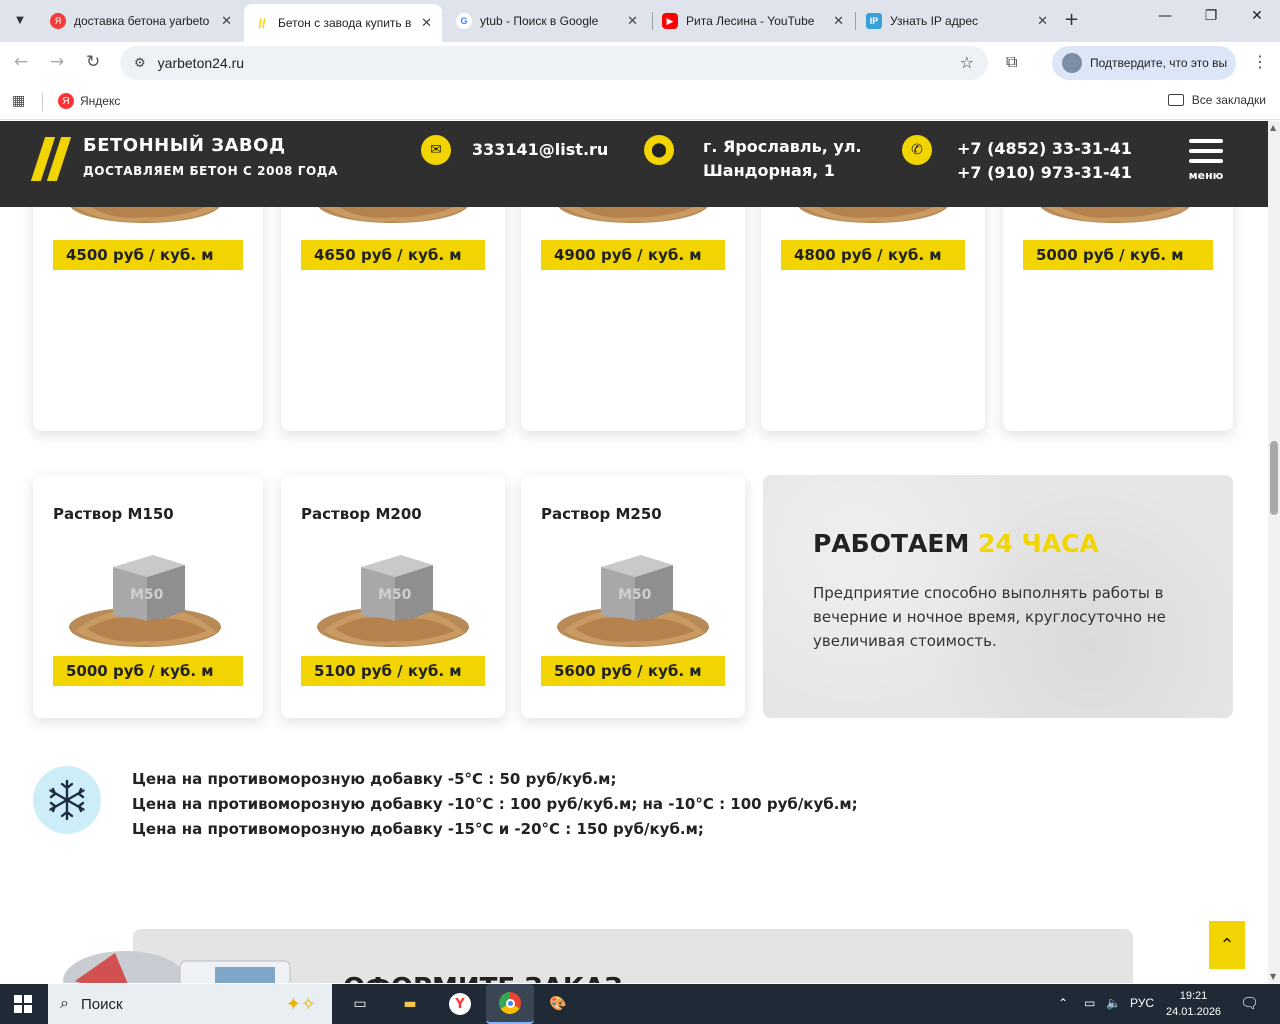 This screenshot has height=1024, width=1280. Describe the element at coordinates (1194, 1012) in the screenshot. I see `clock-date: 24.01.2026` at that location.